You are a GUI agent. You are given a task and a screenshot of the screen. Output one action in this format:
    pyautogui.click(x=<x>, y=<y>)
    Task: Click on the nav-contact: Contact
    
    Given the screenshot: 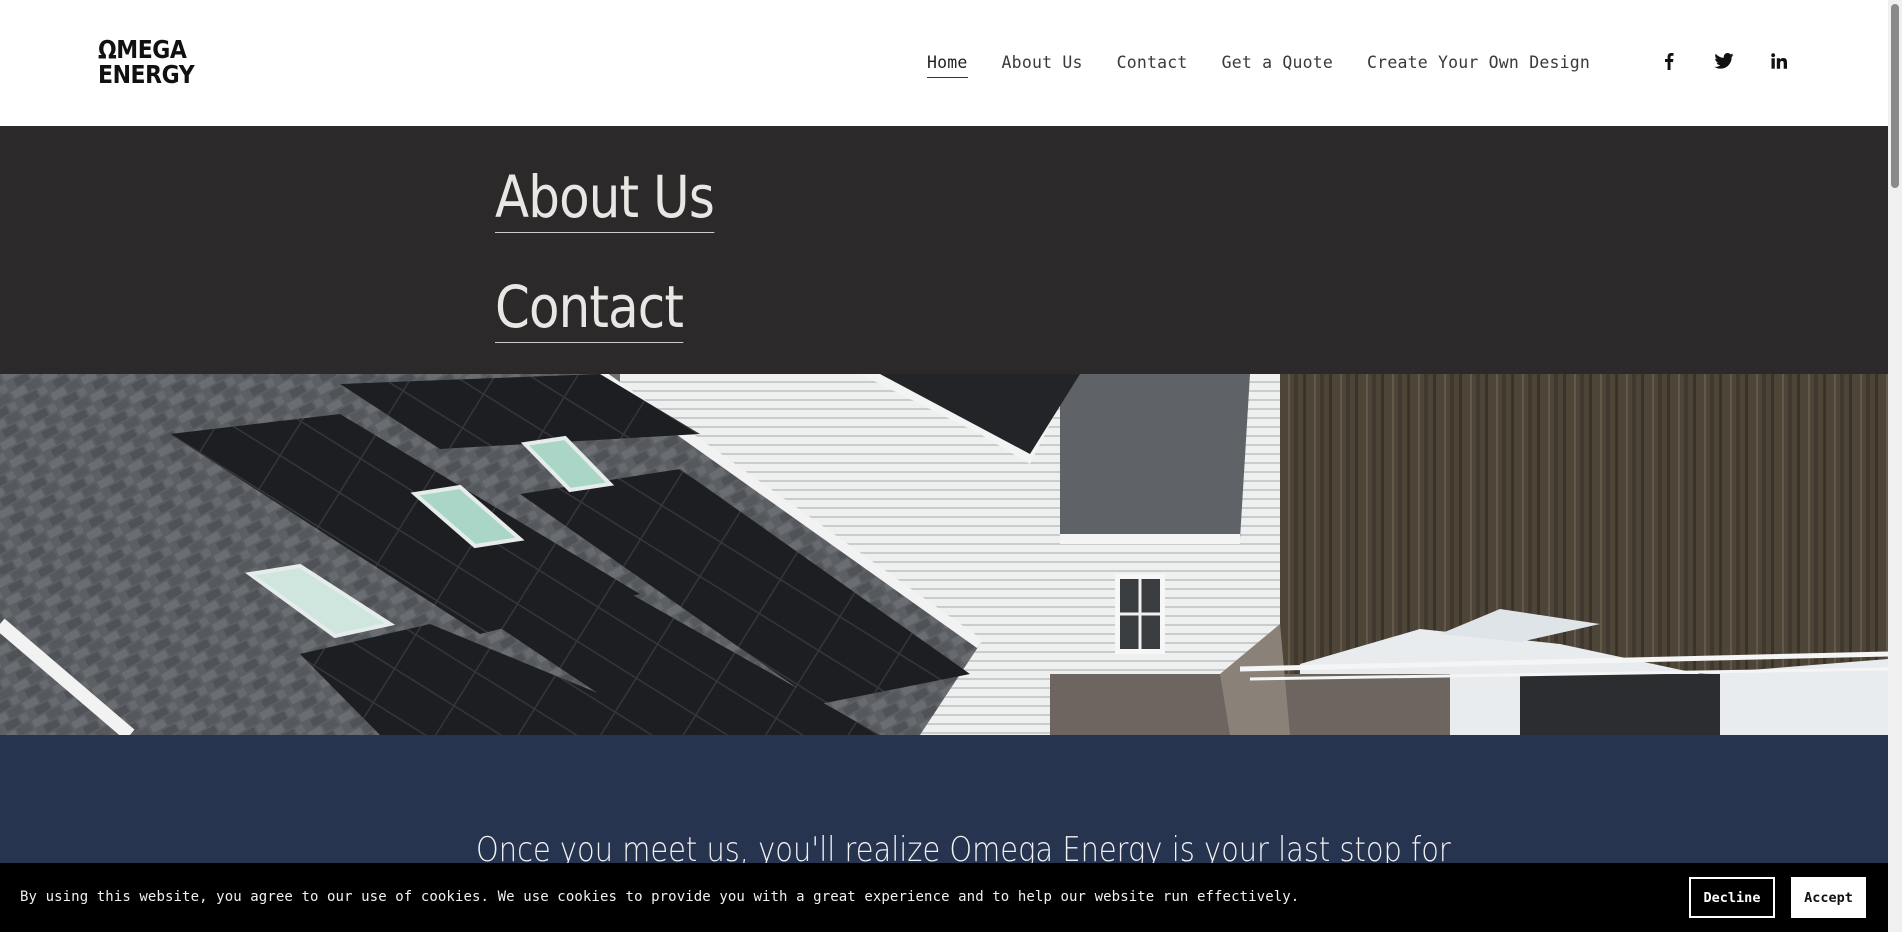 What is the action you would take?
    pyautogui.click(x=1152, y=64)
    